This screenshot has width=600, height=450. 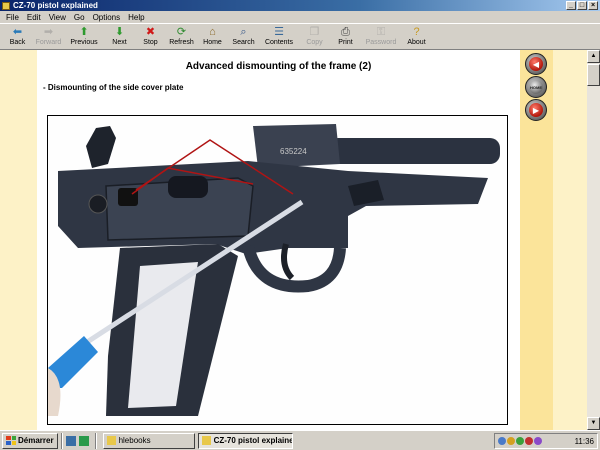 I want to click on home-icon: ⌂, so click(x=212, y=32).